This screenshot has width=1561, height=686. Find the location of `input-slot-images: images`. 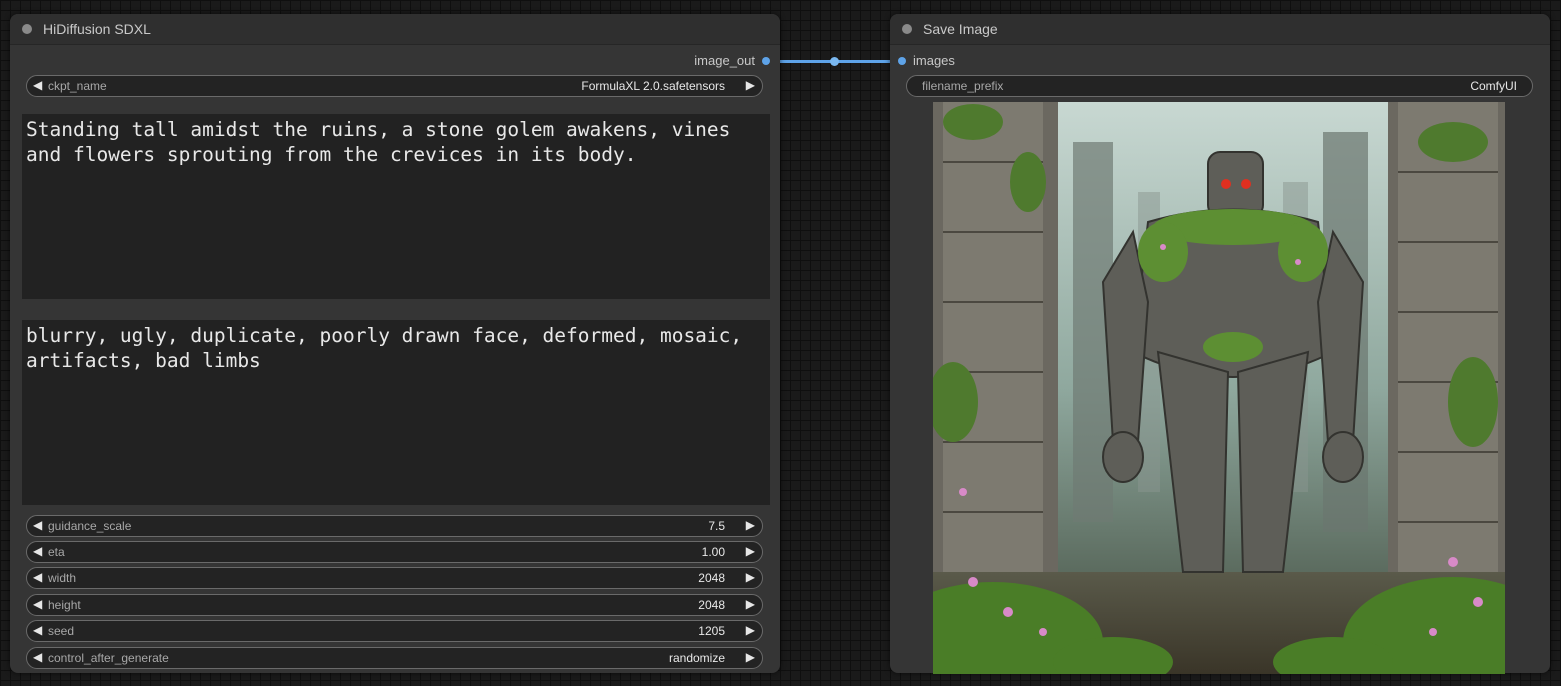

input-slot-images: images is located at coordinates (926, 60).